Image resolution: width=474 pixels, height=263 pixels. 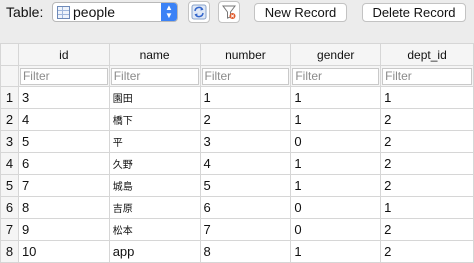 I want to click on table-row: 35平302, so click(x=237, y=141).